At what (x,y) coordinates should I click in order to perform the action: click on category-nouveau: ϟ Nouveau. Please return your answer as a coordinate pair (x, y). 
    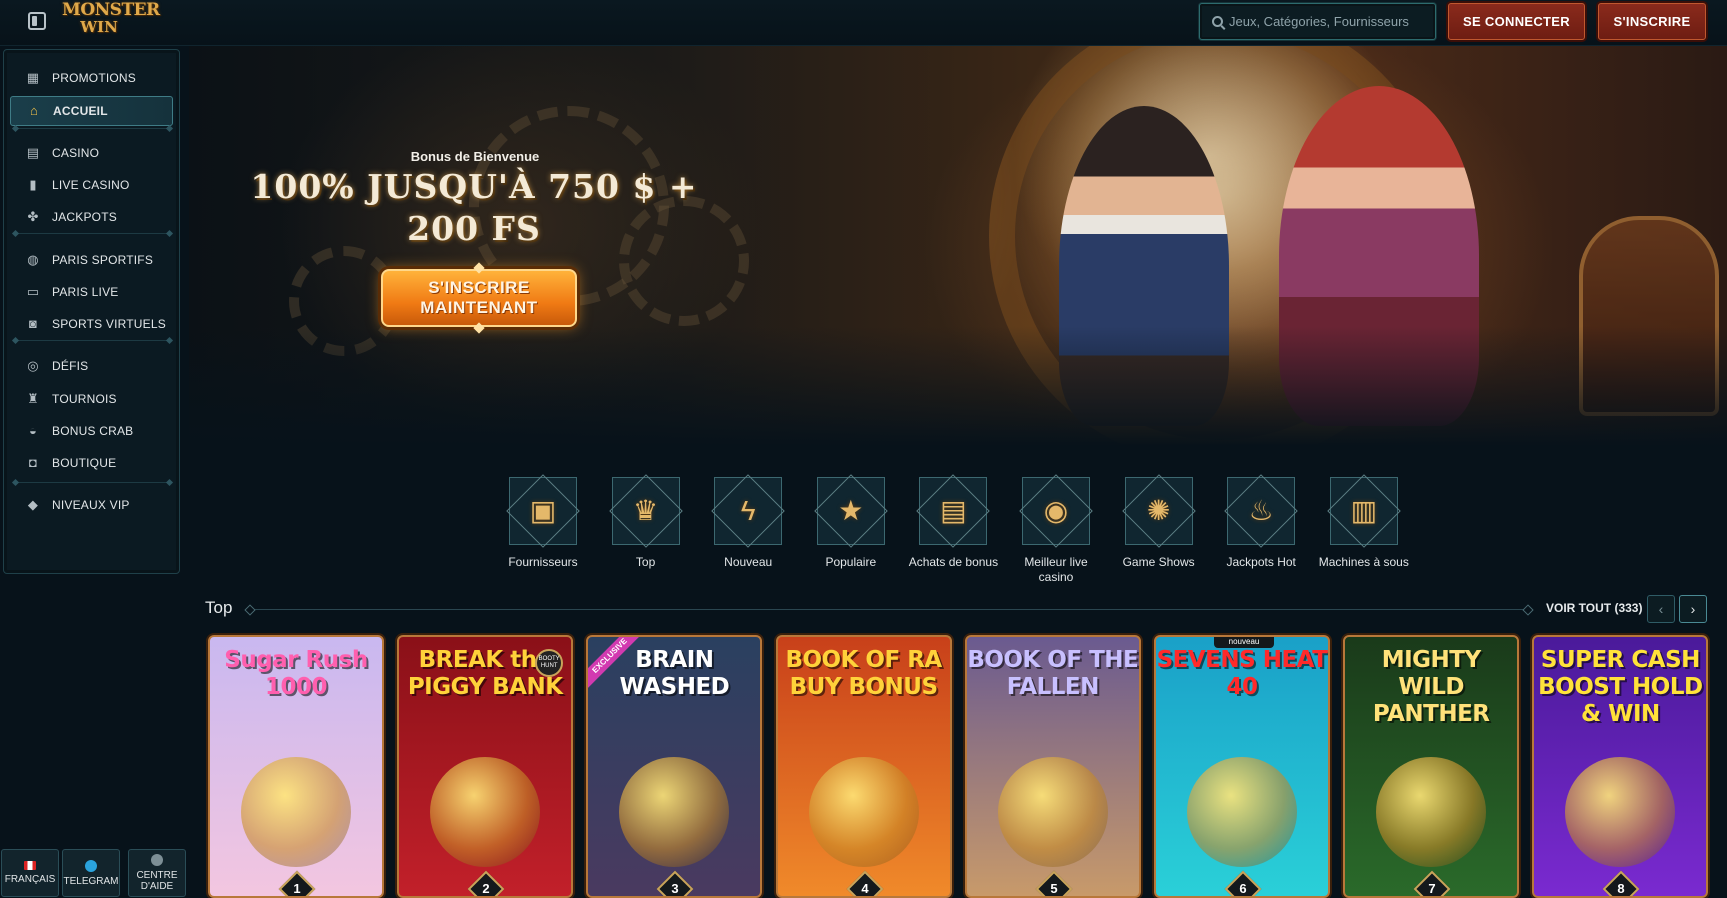
    Looking at the image, I should click on (748, 523).